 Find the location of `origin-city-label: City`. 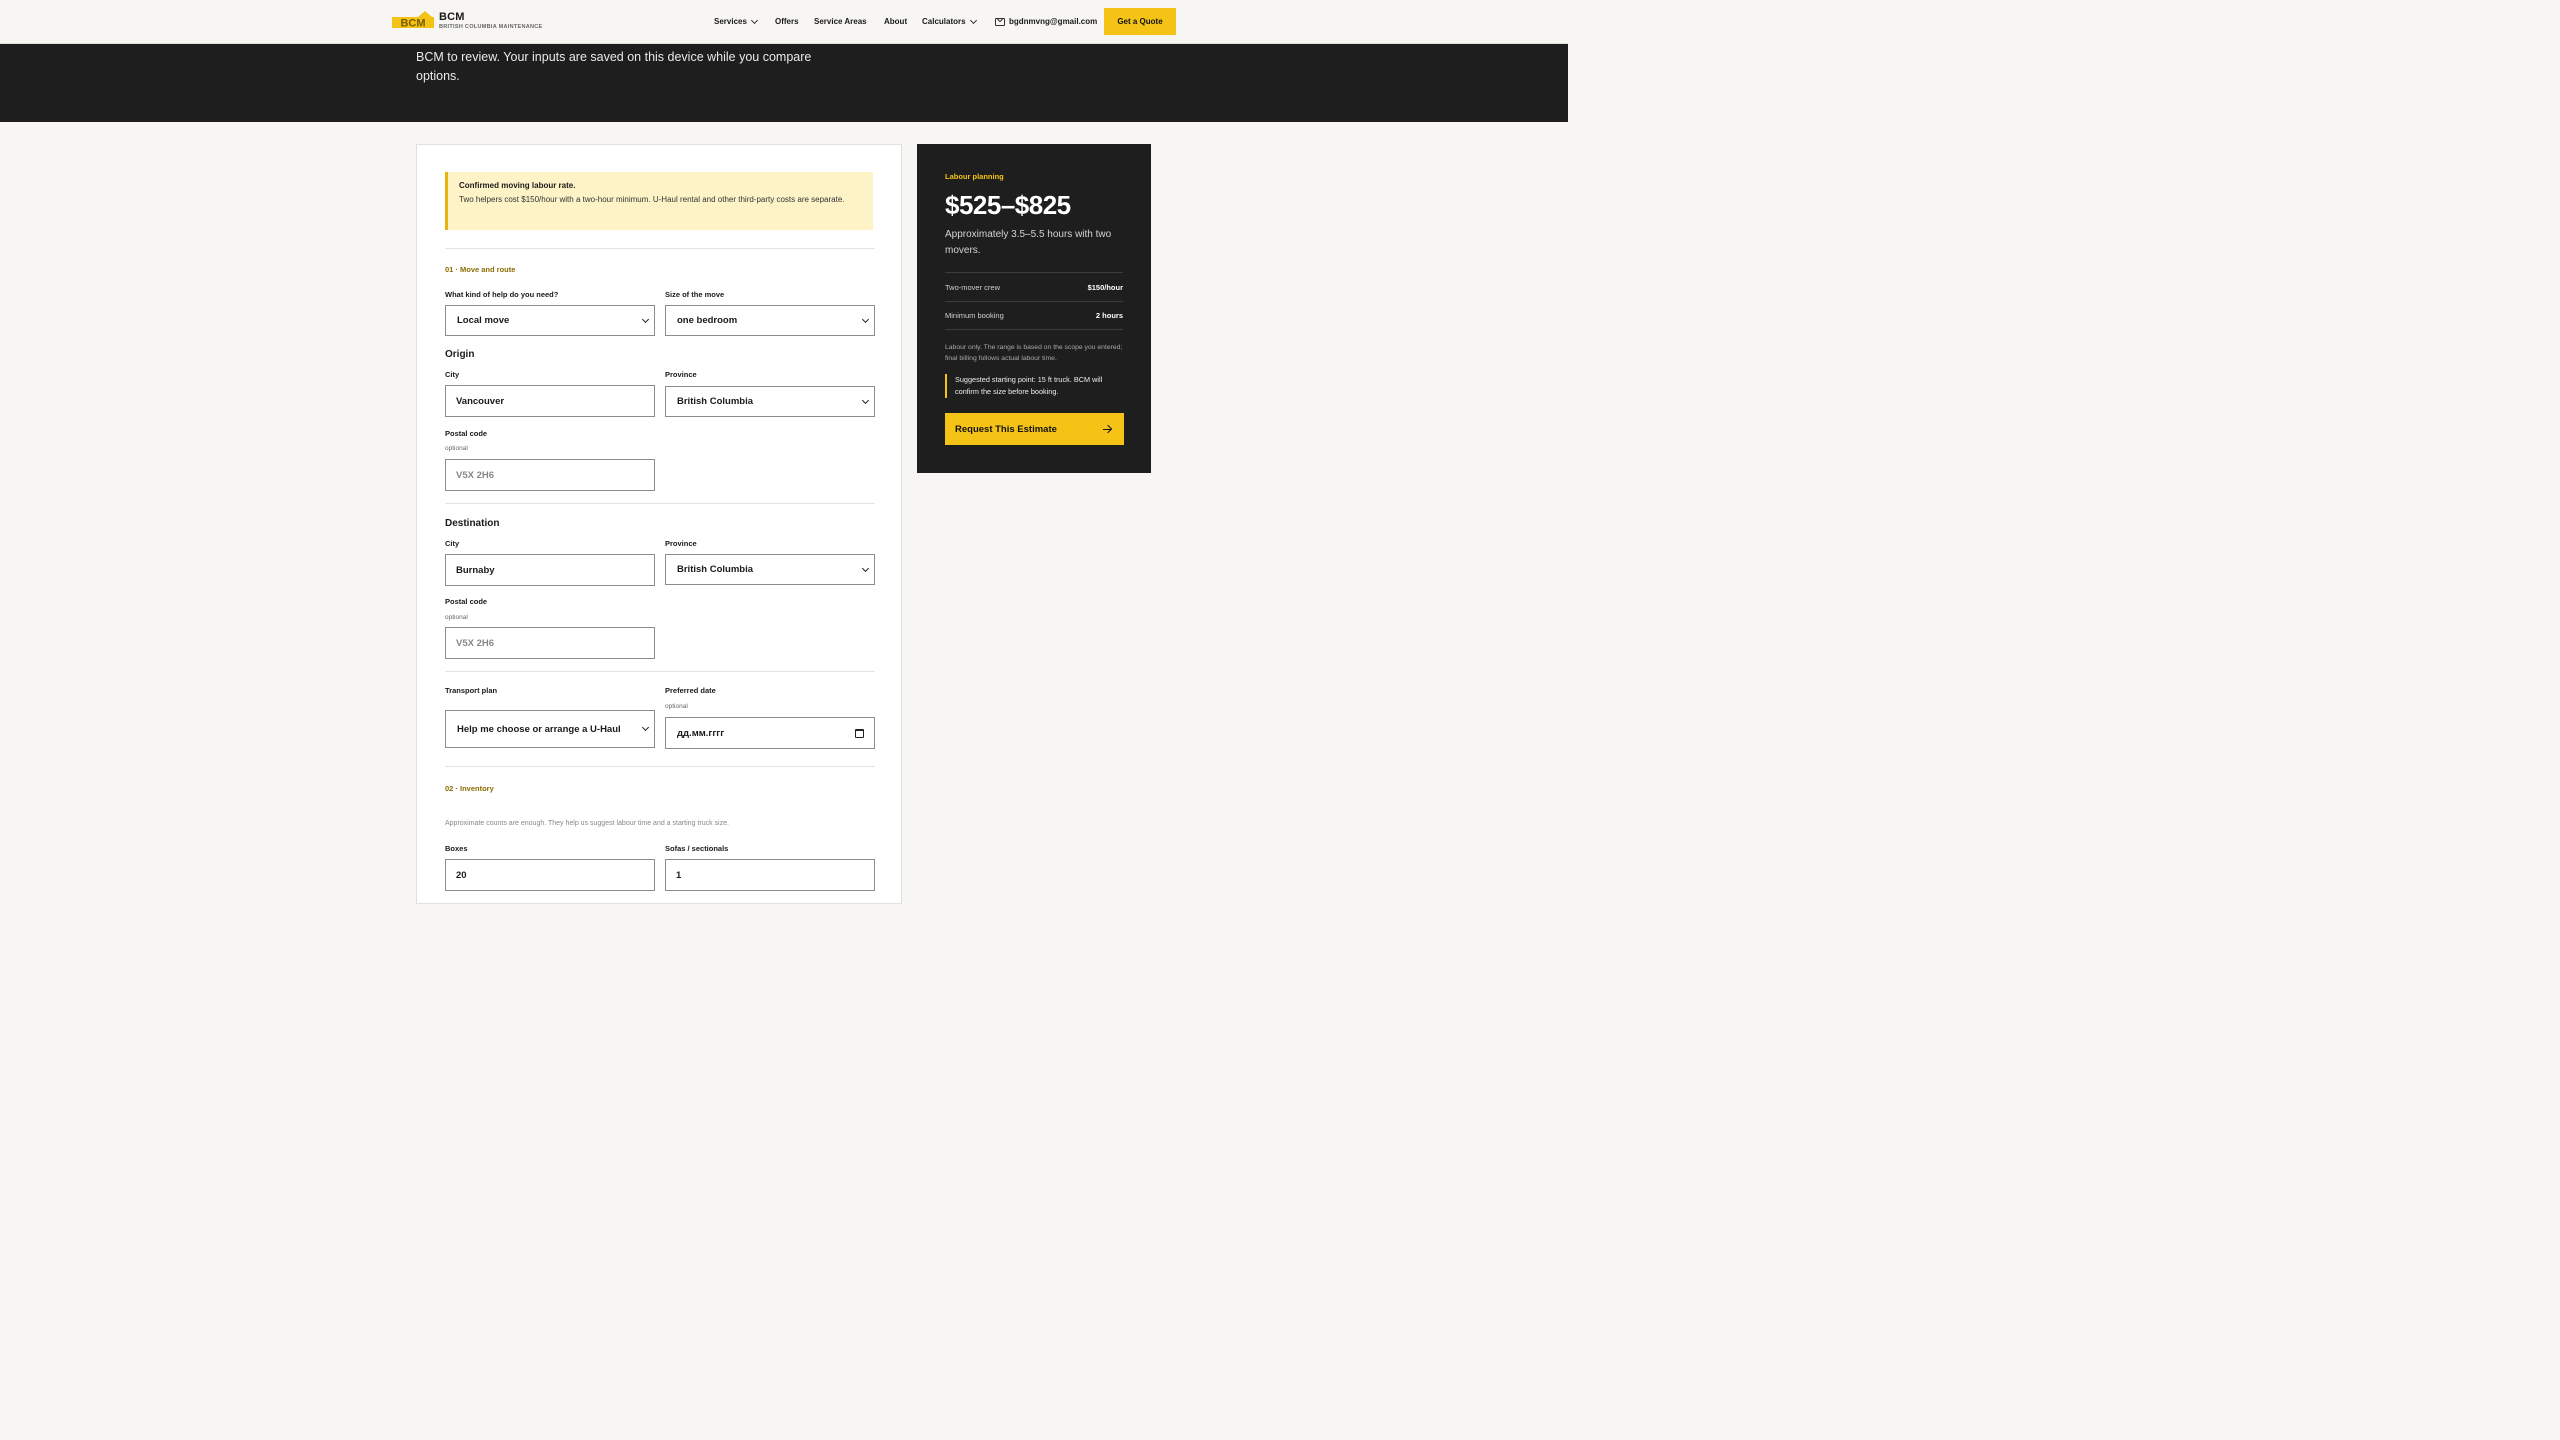

origin-city-label: City is located at coordinates (452, 374).